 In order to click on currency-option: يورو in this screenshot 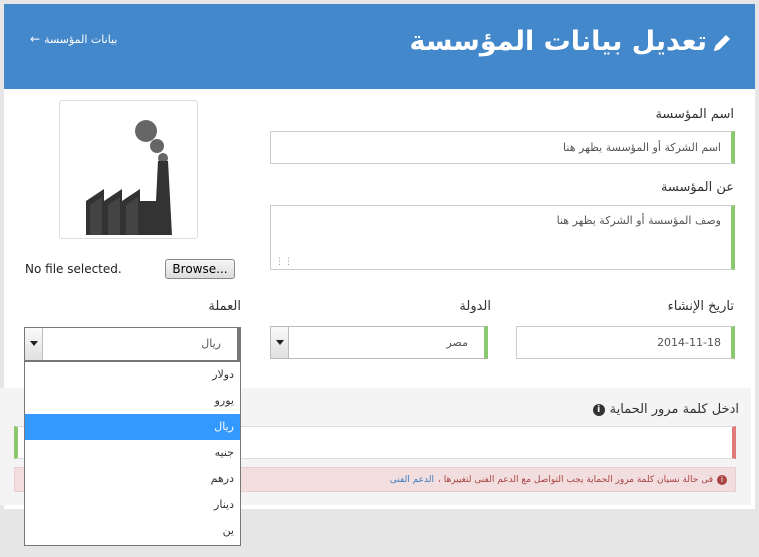, I will do `click(132, 401)`.